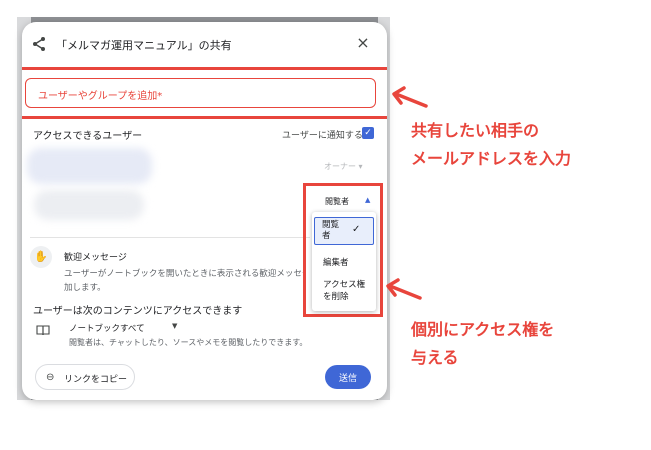 This screenshot has width=651, height=450. What do you see at coordinates (336, 262) in the screenshot?
I see `role-option-editor: 編集者` at bounding box center [336, 262].